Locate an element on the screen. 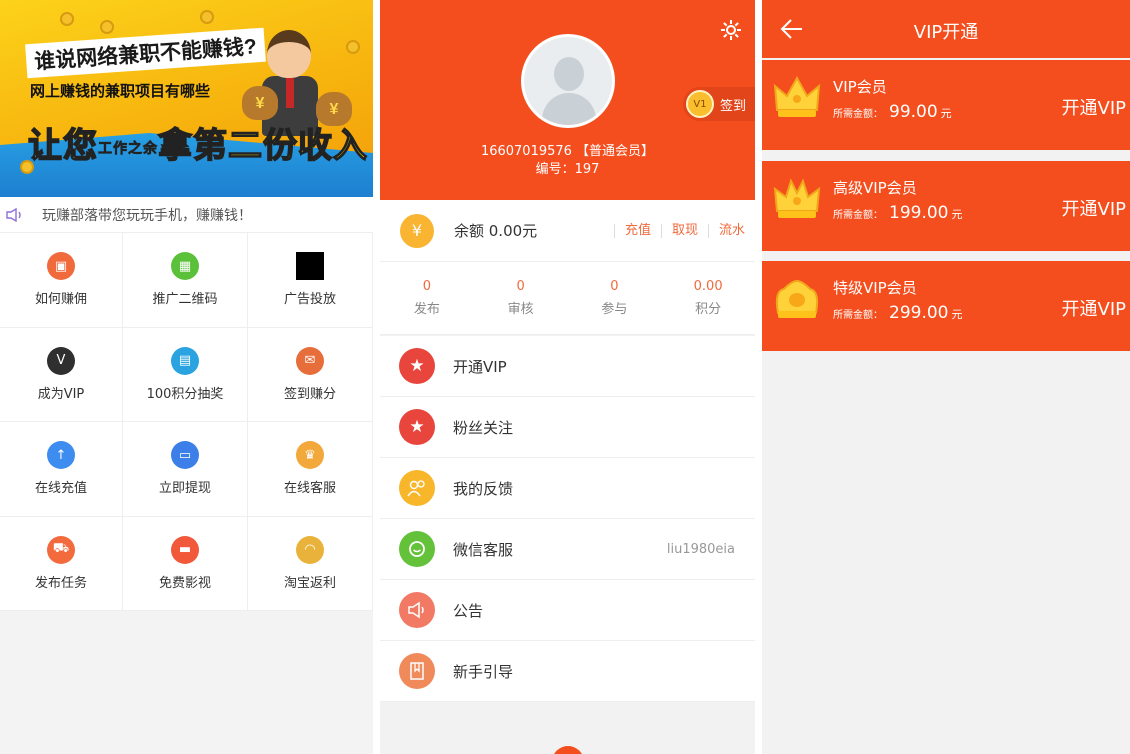 The image size is (1130, 754). grid-item: 广告投放 is located at coordinates (310, 280).